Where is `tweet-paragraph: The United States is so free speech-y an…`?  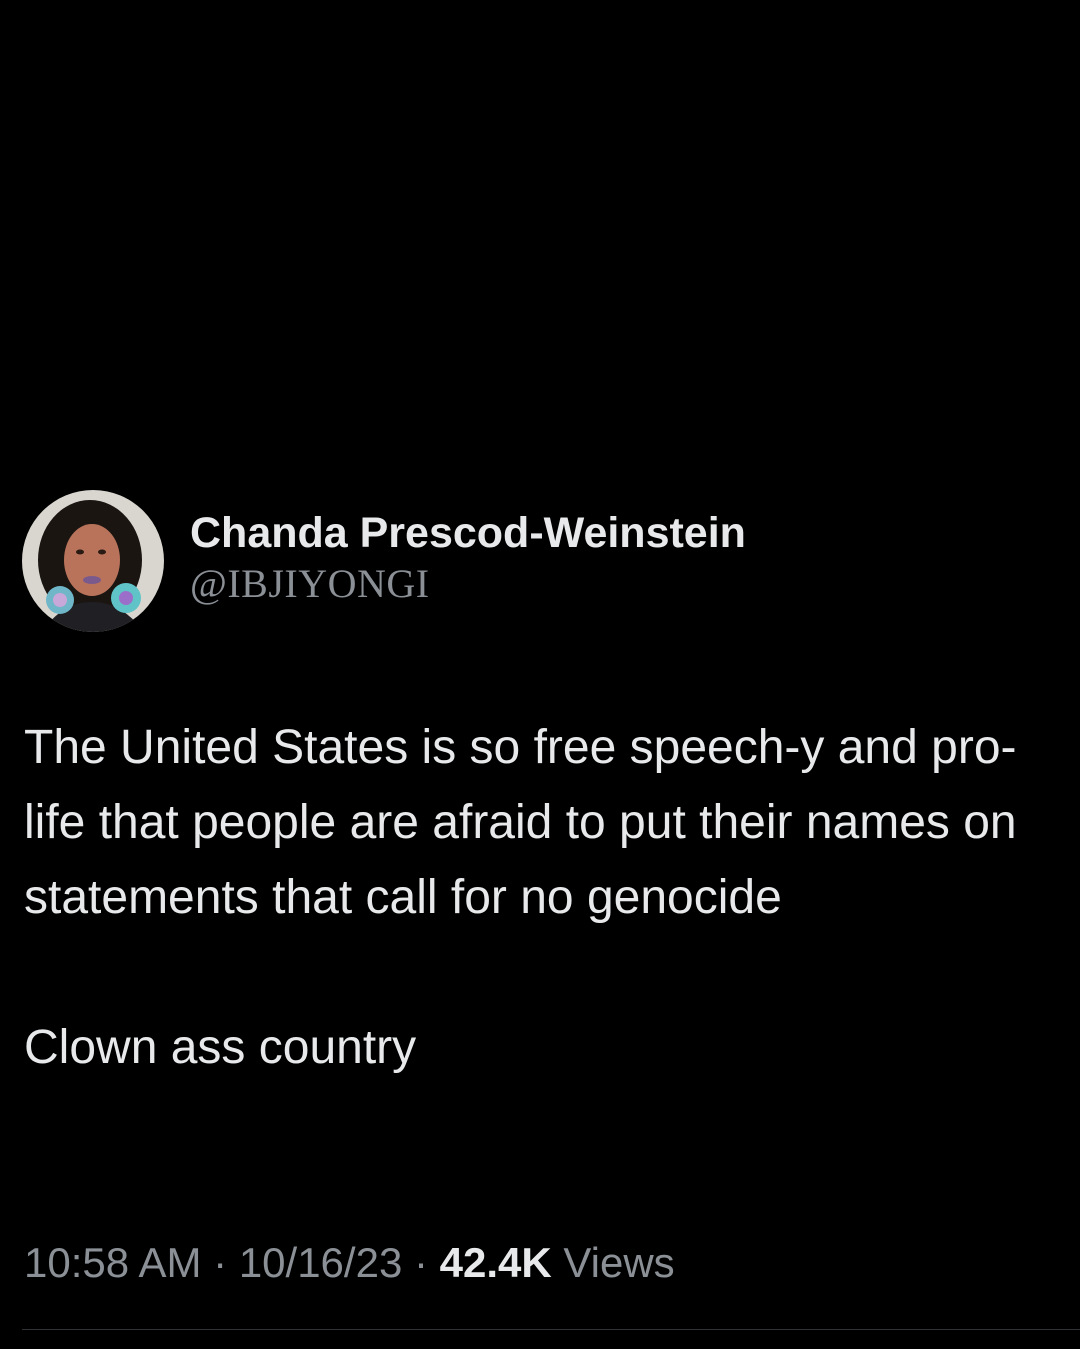
tweet-paragraph: The United States is so free speech-y an… is located at coordinates (520, 822).